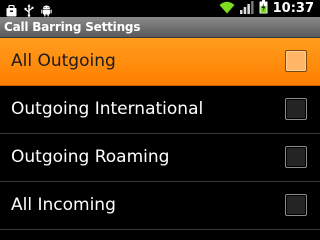 The image size is (320, 240). Describe the element at coordinates (160, 27) in the screenshot. I see `title-bar: Call Barring Settings` at that location.